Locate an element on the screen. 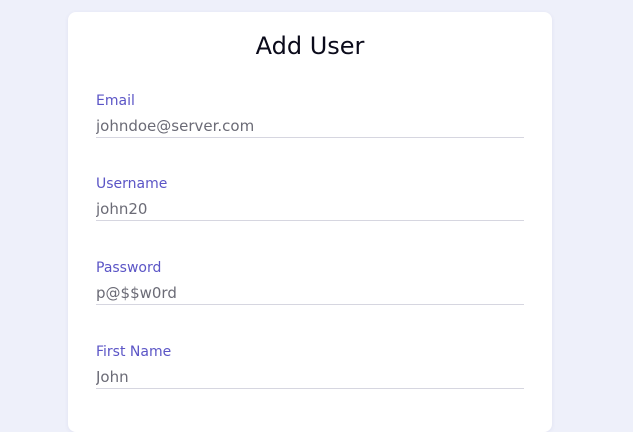  username-field-group: Username is located at coordinates (310, 199).